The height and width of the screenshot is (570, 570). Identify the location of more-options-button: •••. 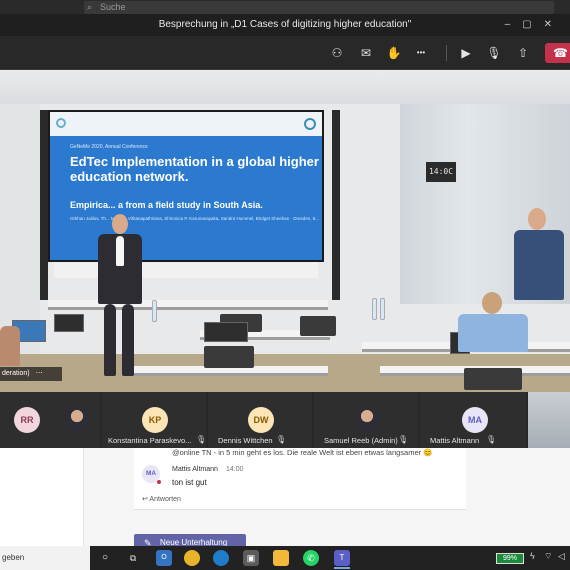
(421, 53).